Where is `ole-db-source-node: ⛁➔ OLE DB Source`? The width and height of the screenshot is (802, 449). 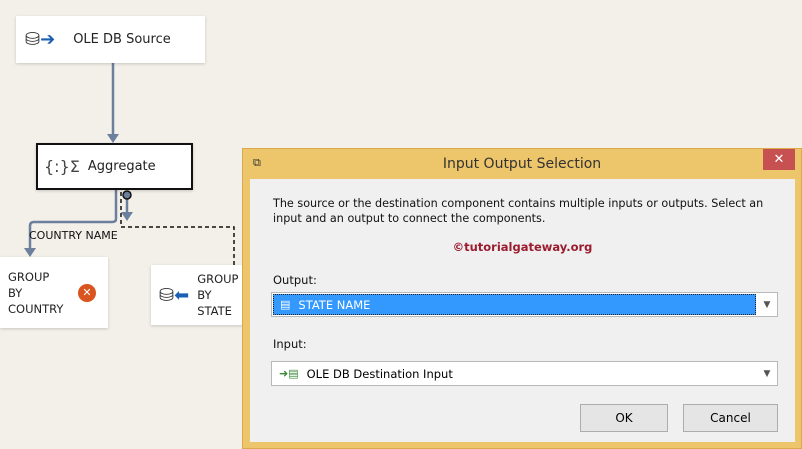
ole-db-source-node: ⛁➔ OLE DB Source is located at coordinates (110, 39).